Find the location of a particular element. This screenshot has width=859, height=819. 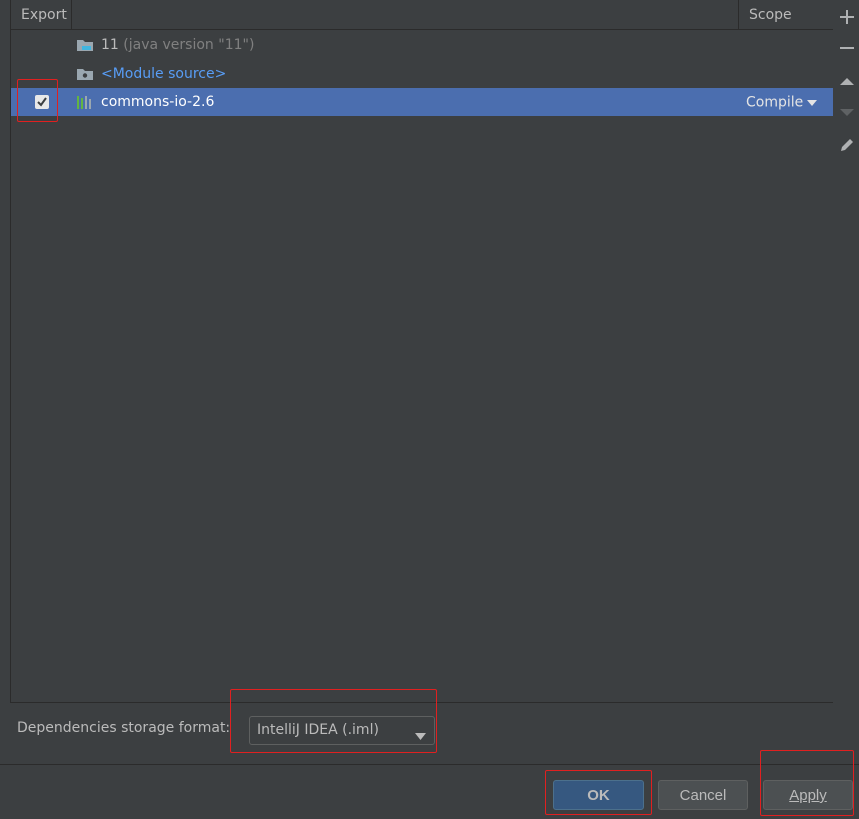

highlight-box-storage-format is located at coordinates (333, 721).